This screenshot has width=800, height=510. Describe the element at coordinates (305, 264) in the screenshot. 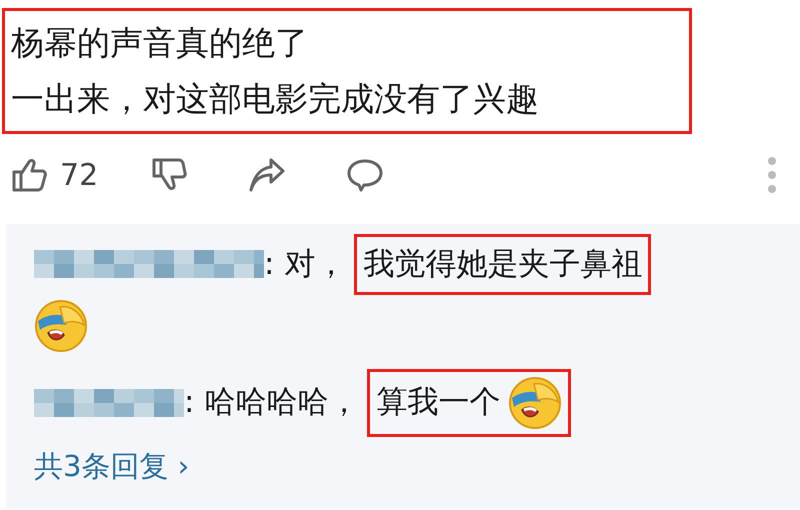

I see `reply-text: : 对，` at that location.